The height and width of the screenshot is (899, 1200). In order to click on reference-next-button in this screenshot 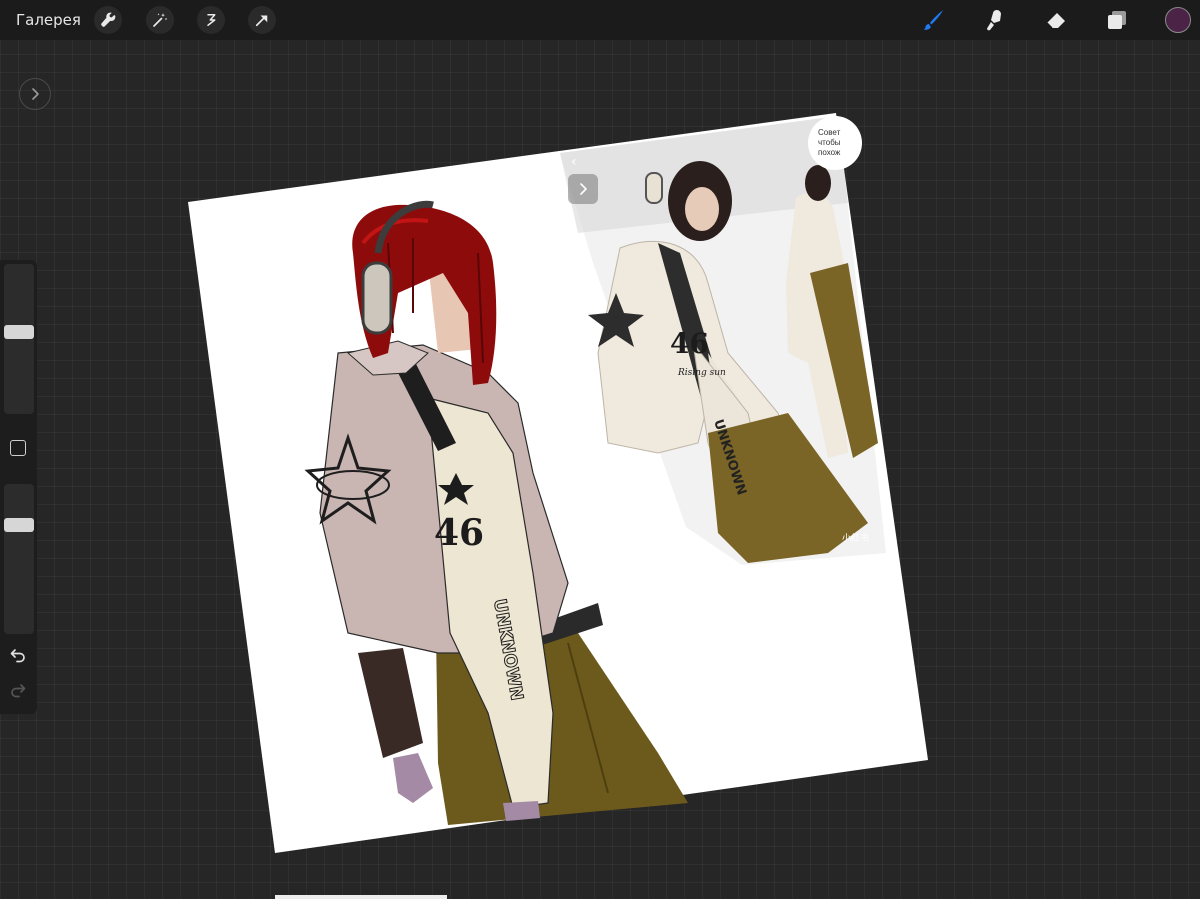, I will do `click(583, 189)`.